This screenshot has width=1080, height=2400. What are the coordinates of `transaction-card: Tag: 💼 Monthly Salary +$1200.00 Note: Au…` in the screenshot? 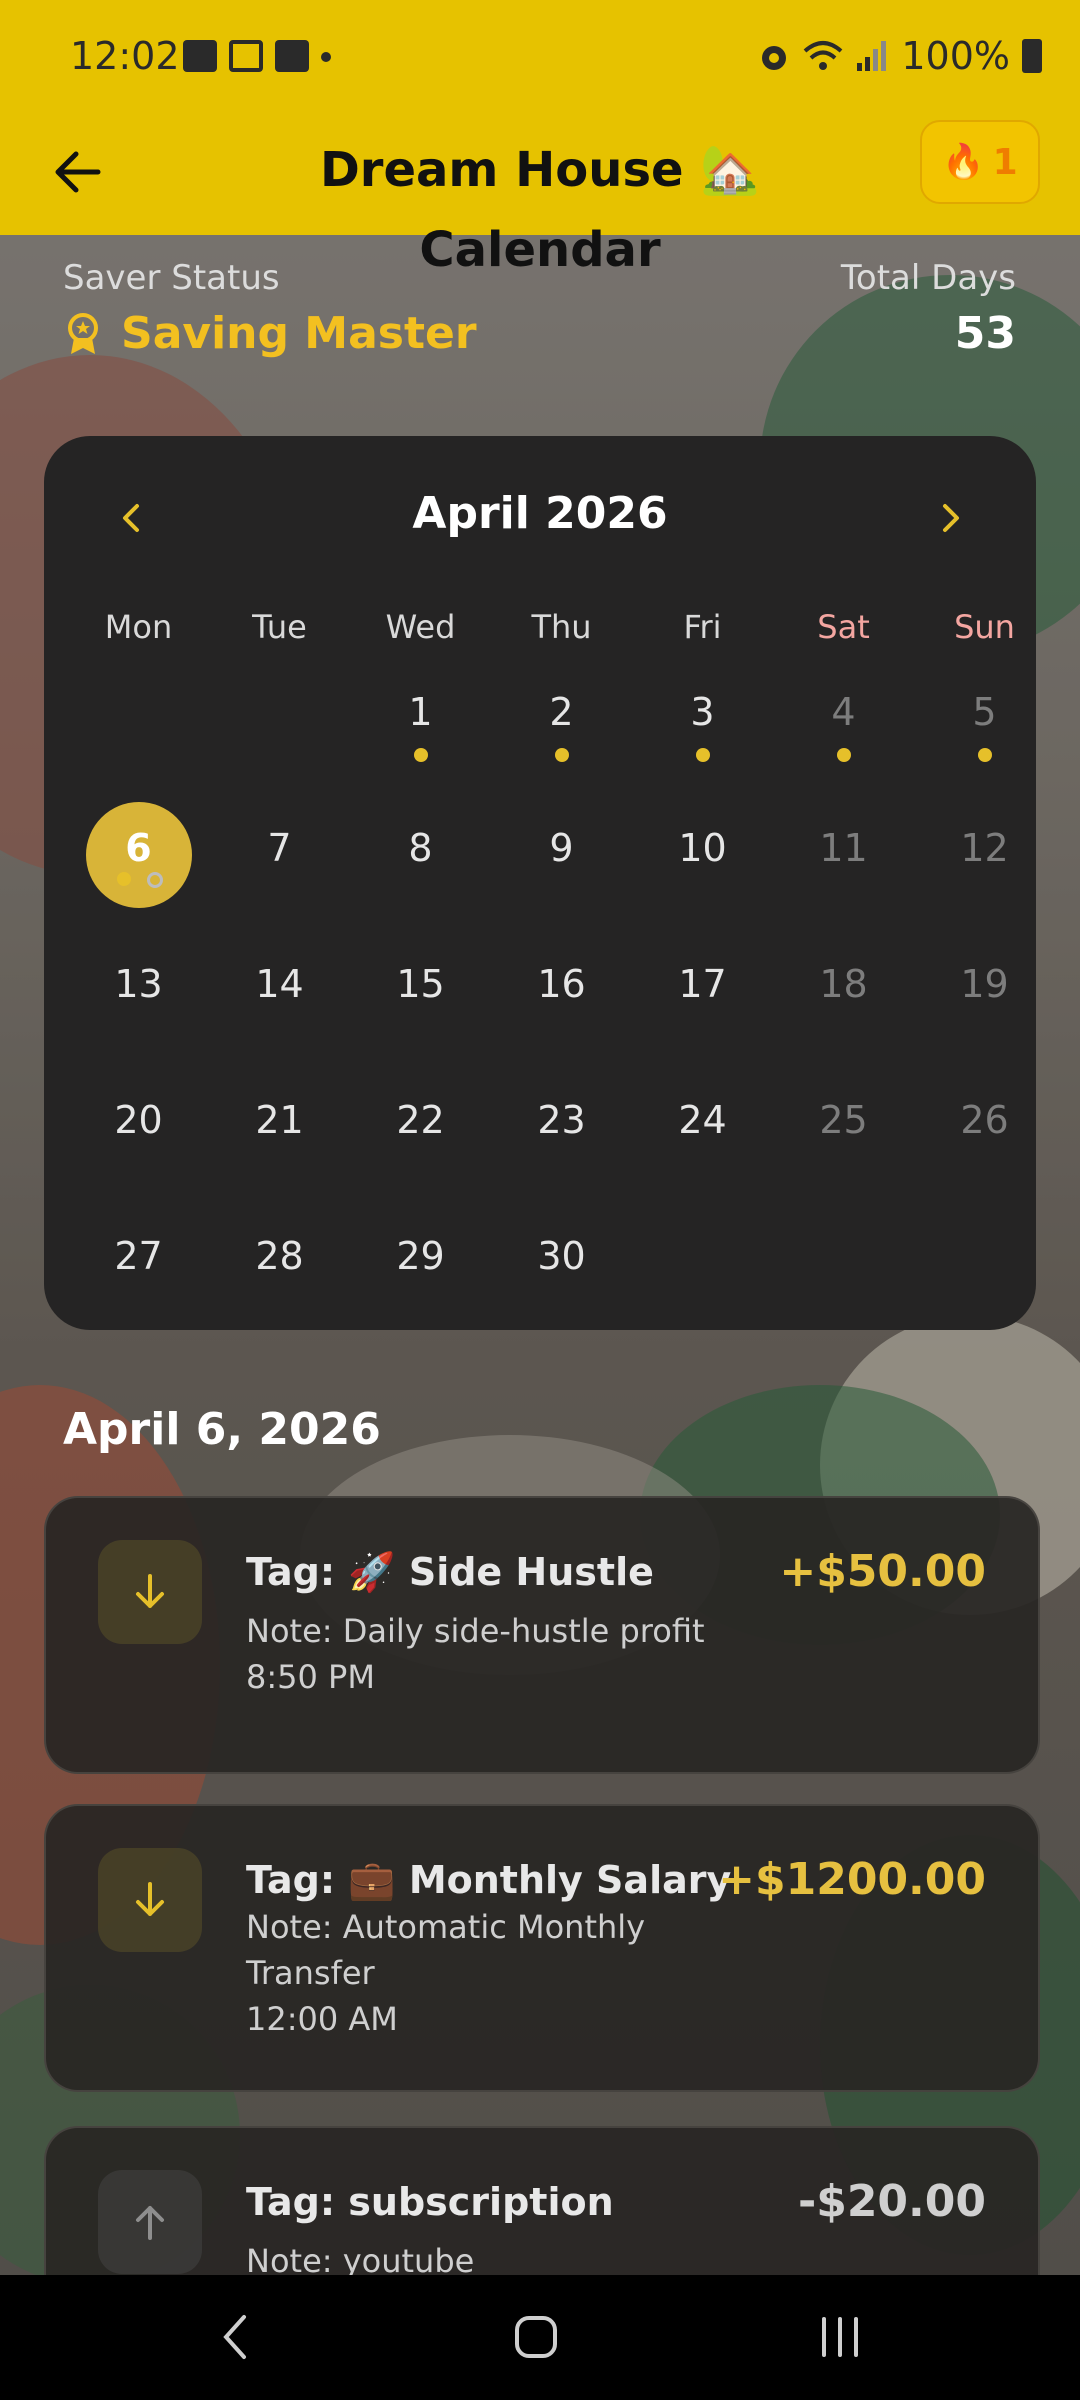 It's located at (542, 1948).